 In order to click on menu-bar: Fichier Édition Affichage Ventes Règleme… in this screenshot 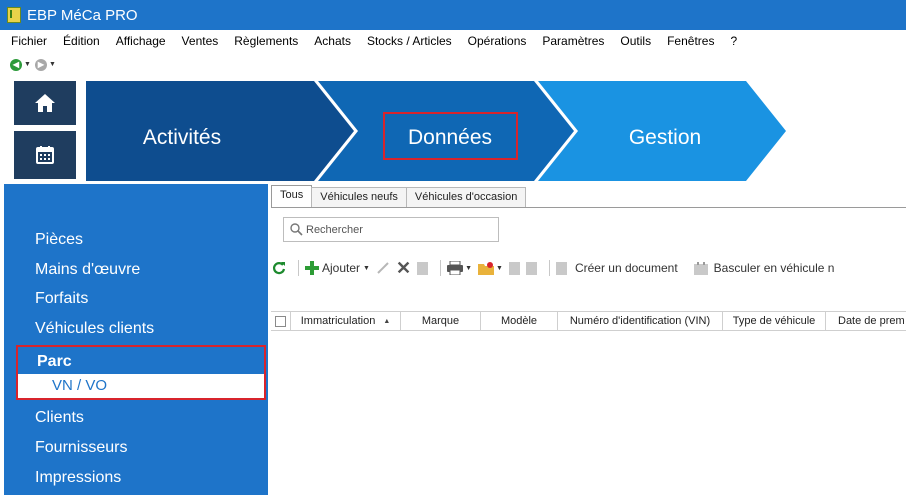, I will do `click(453, 41)`.